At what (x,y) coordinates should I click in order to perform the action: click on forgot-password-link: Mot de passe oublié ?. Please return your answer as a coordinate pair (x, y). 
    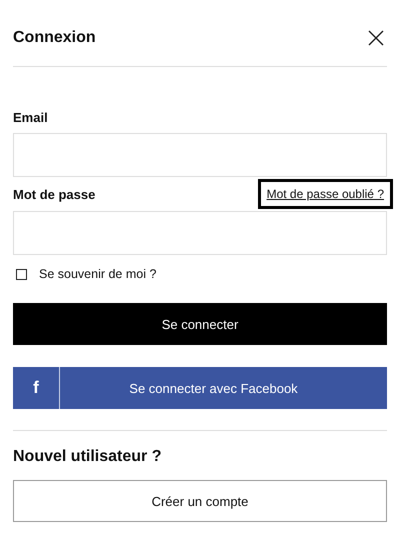
    Looking at the image, I should click on (325, 194).